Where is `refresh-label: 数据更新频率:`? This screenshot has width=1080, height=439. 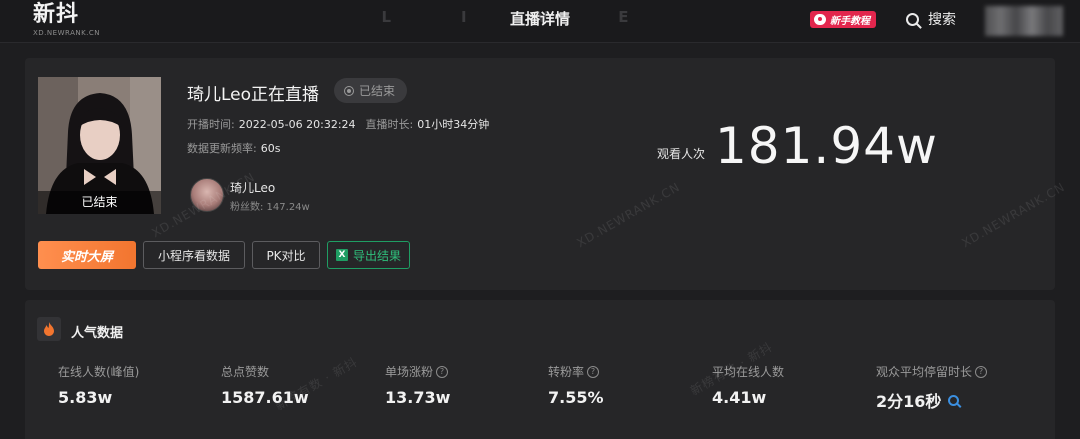
refresh-label: 数据更新频率: is located at coordinates (222, 148).